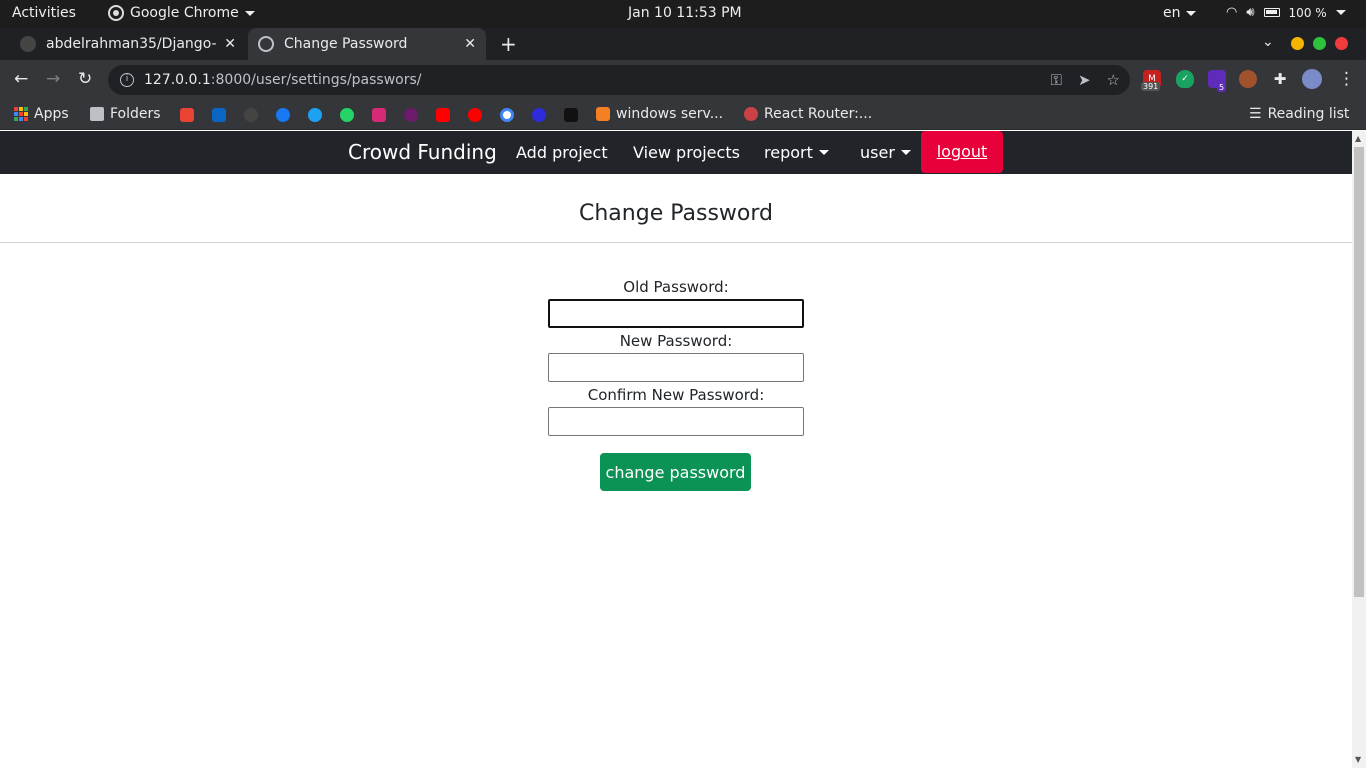 The image size is (1366, 768). Describe the element at coordinates (1056, 80) in the screenshot. I see `key-icon: ⚿` at that location.